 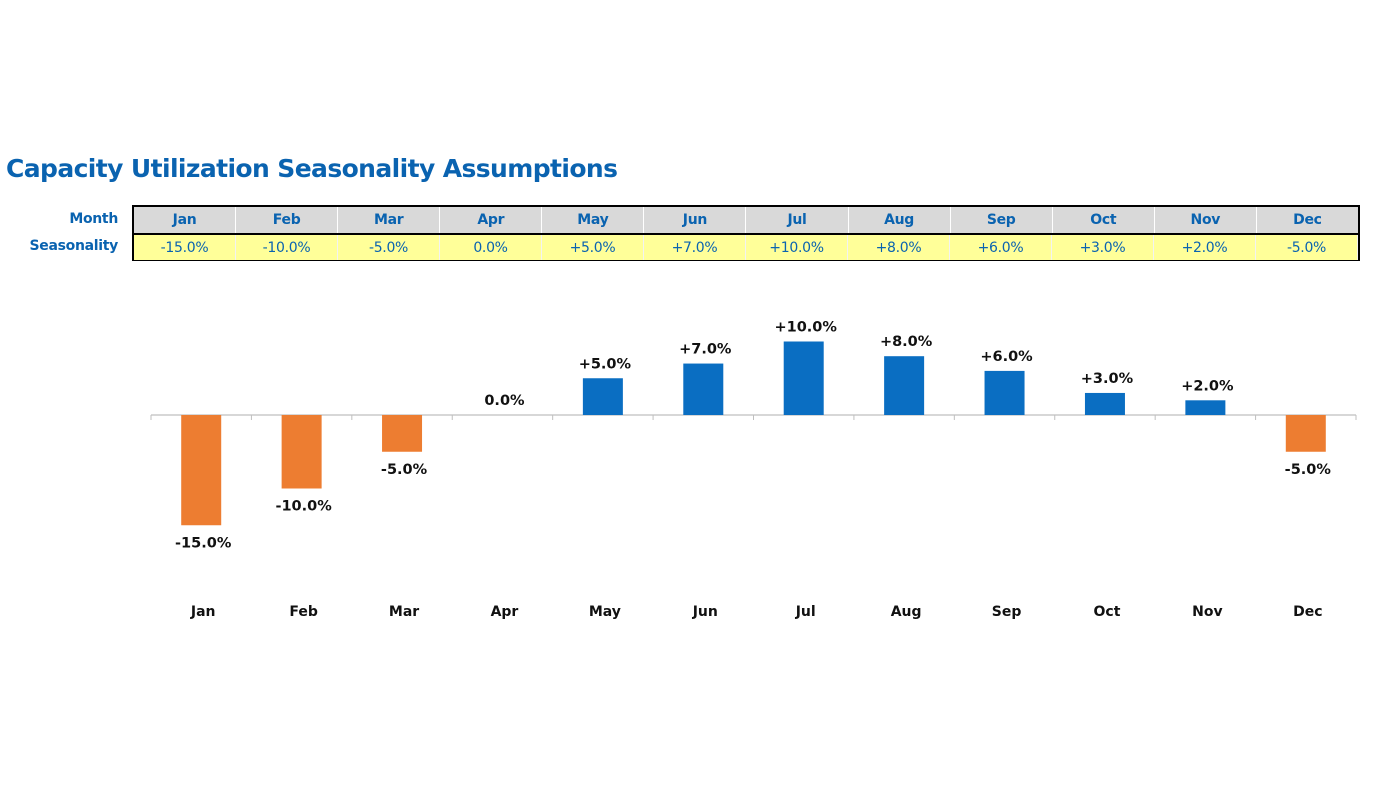 What do you see at coordinates (805, 328) in the screenshot?
I see `data-label-jul: +10.0%` at bounding box center [805, 328].